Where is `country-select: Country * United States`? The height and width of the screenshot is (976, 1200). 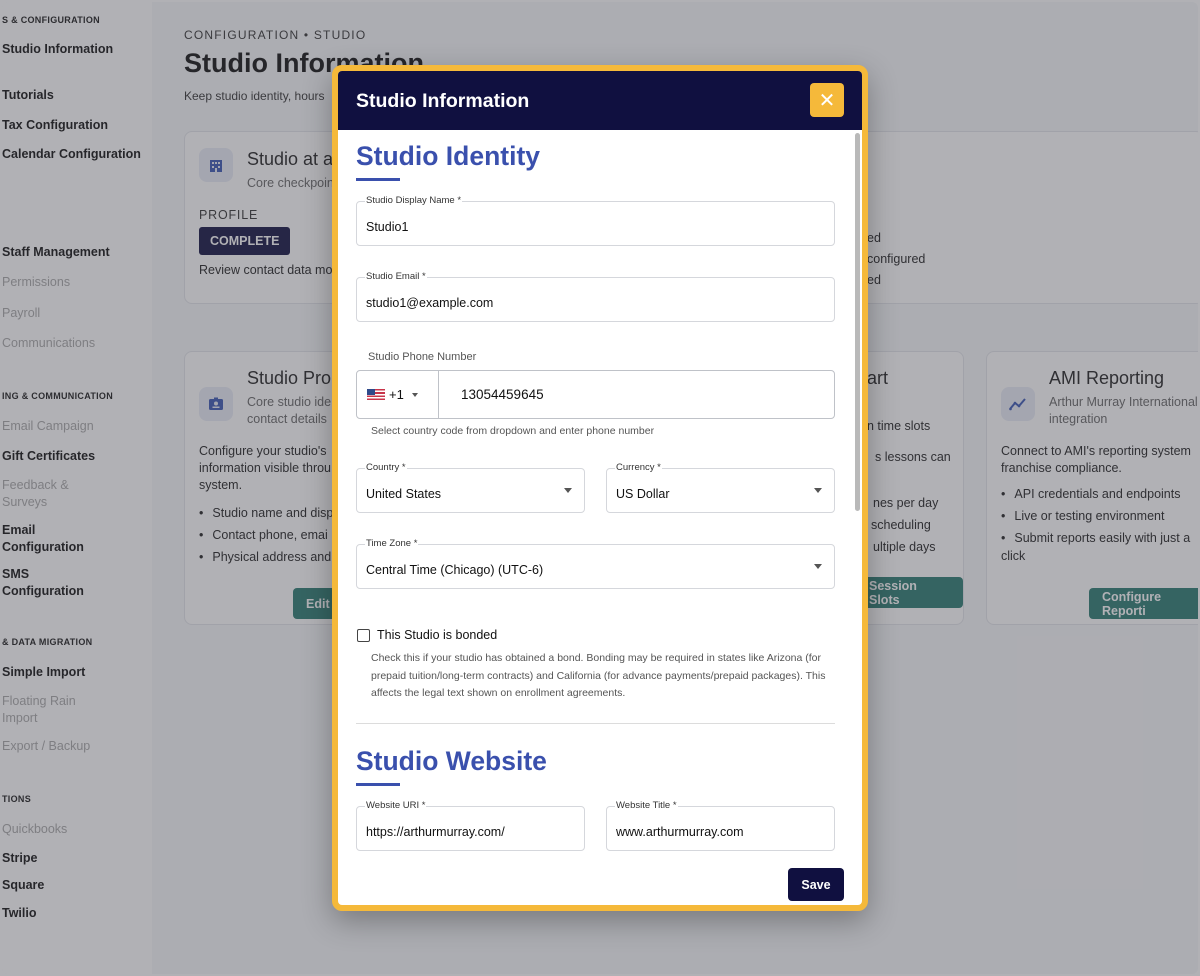
country-select: Country * United States is located at coordinates (470, 487).